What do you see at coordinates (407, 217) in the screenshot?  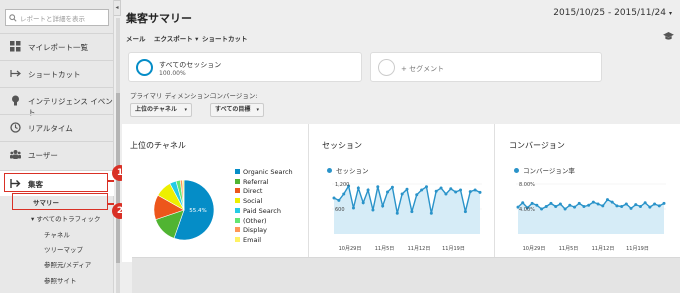 I see `sessions-line-chart: 1,200 600 10月29日 11月5日 11月12日 11月19日` at bounding box center [407, 217].